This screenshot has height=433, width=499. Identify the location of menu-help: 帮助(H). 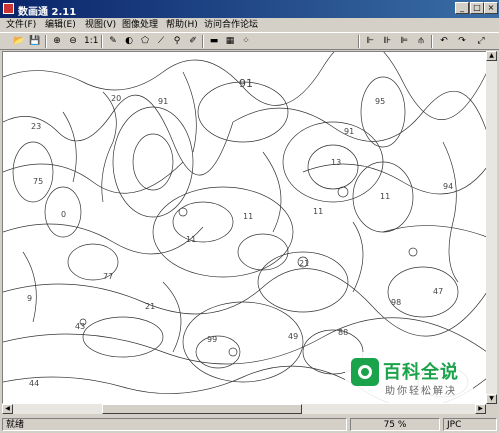
(182, 25).